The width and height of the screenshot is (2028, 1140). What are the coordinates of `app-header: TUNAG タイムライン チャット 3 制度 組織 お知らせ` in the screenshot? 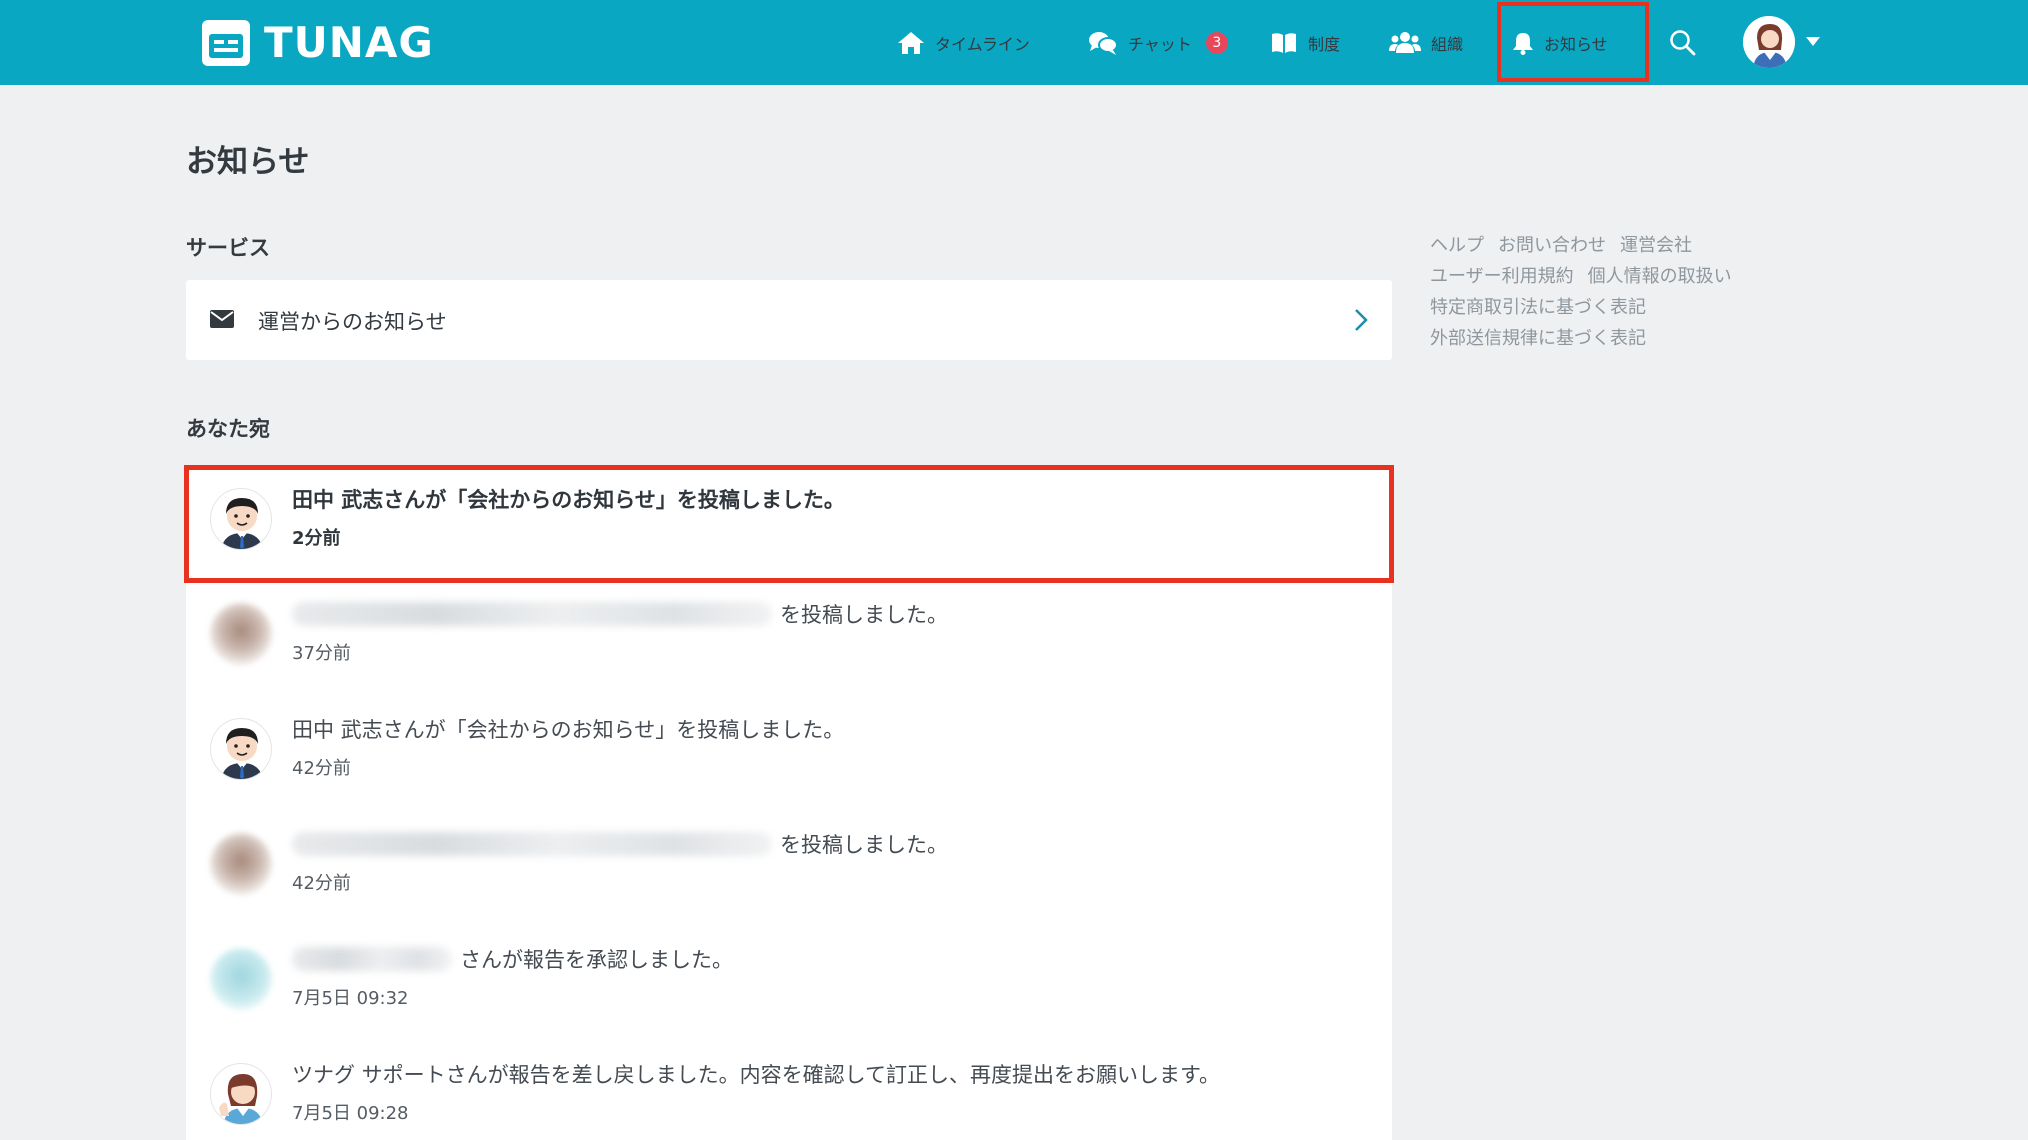 It's located at (1014, 42).